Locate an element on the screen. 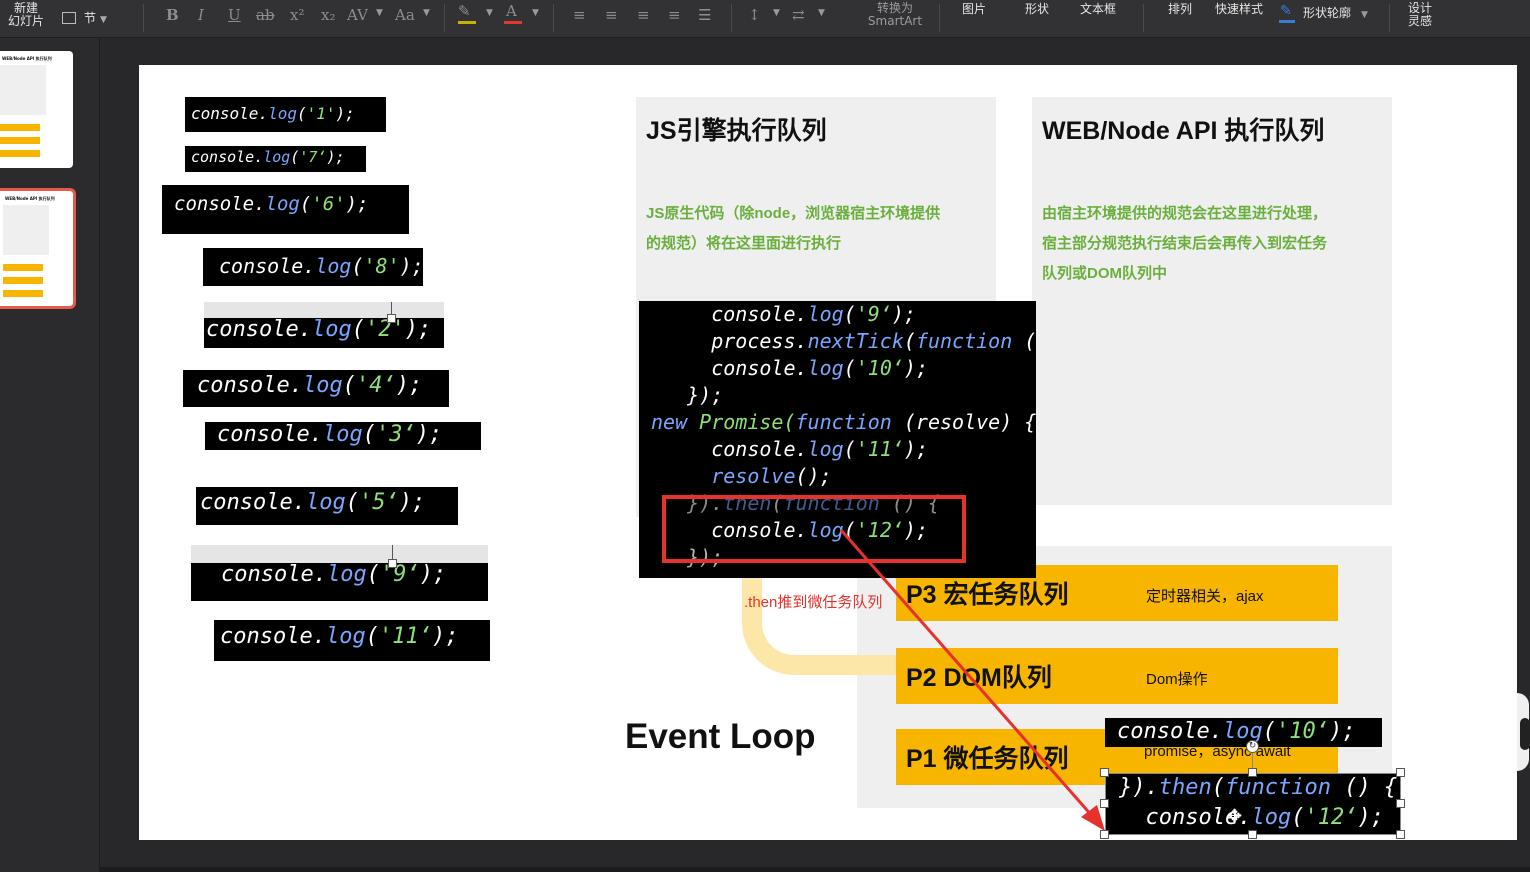 This screenshot has width=1530, height=872. text-direction-icon: ⇄ is located at coordinates (798, 15).